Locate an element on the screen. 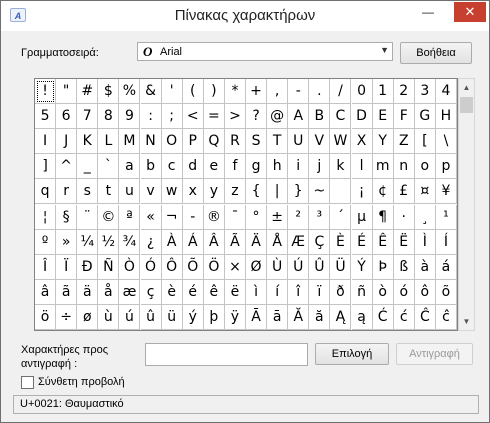 The height and width of the screenshot is (423, 490). character-cell: µ is located at coordinates (362, 217).